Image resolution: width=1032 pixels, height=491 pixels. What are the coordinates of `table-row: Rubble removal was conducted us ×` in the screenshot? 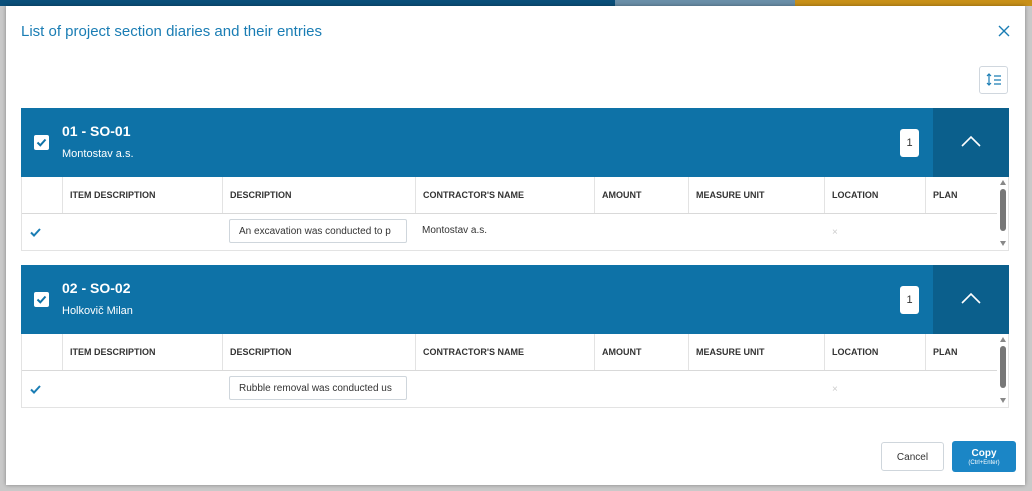 It's located at (509, 389).